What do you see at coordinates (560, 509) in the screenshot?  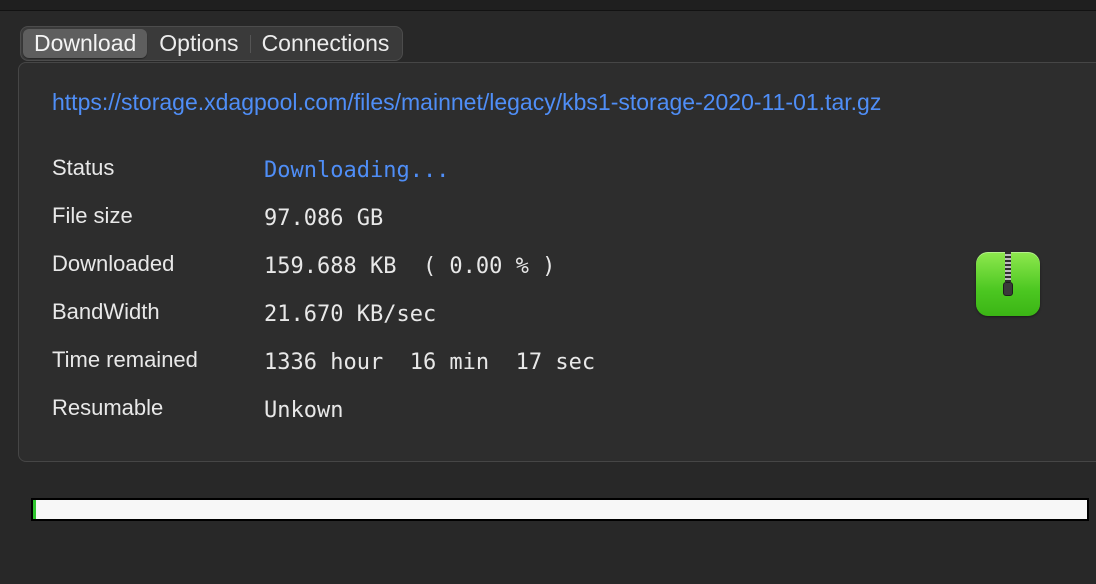 I see `download-progress-bar` at bounding box center [560, 509].